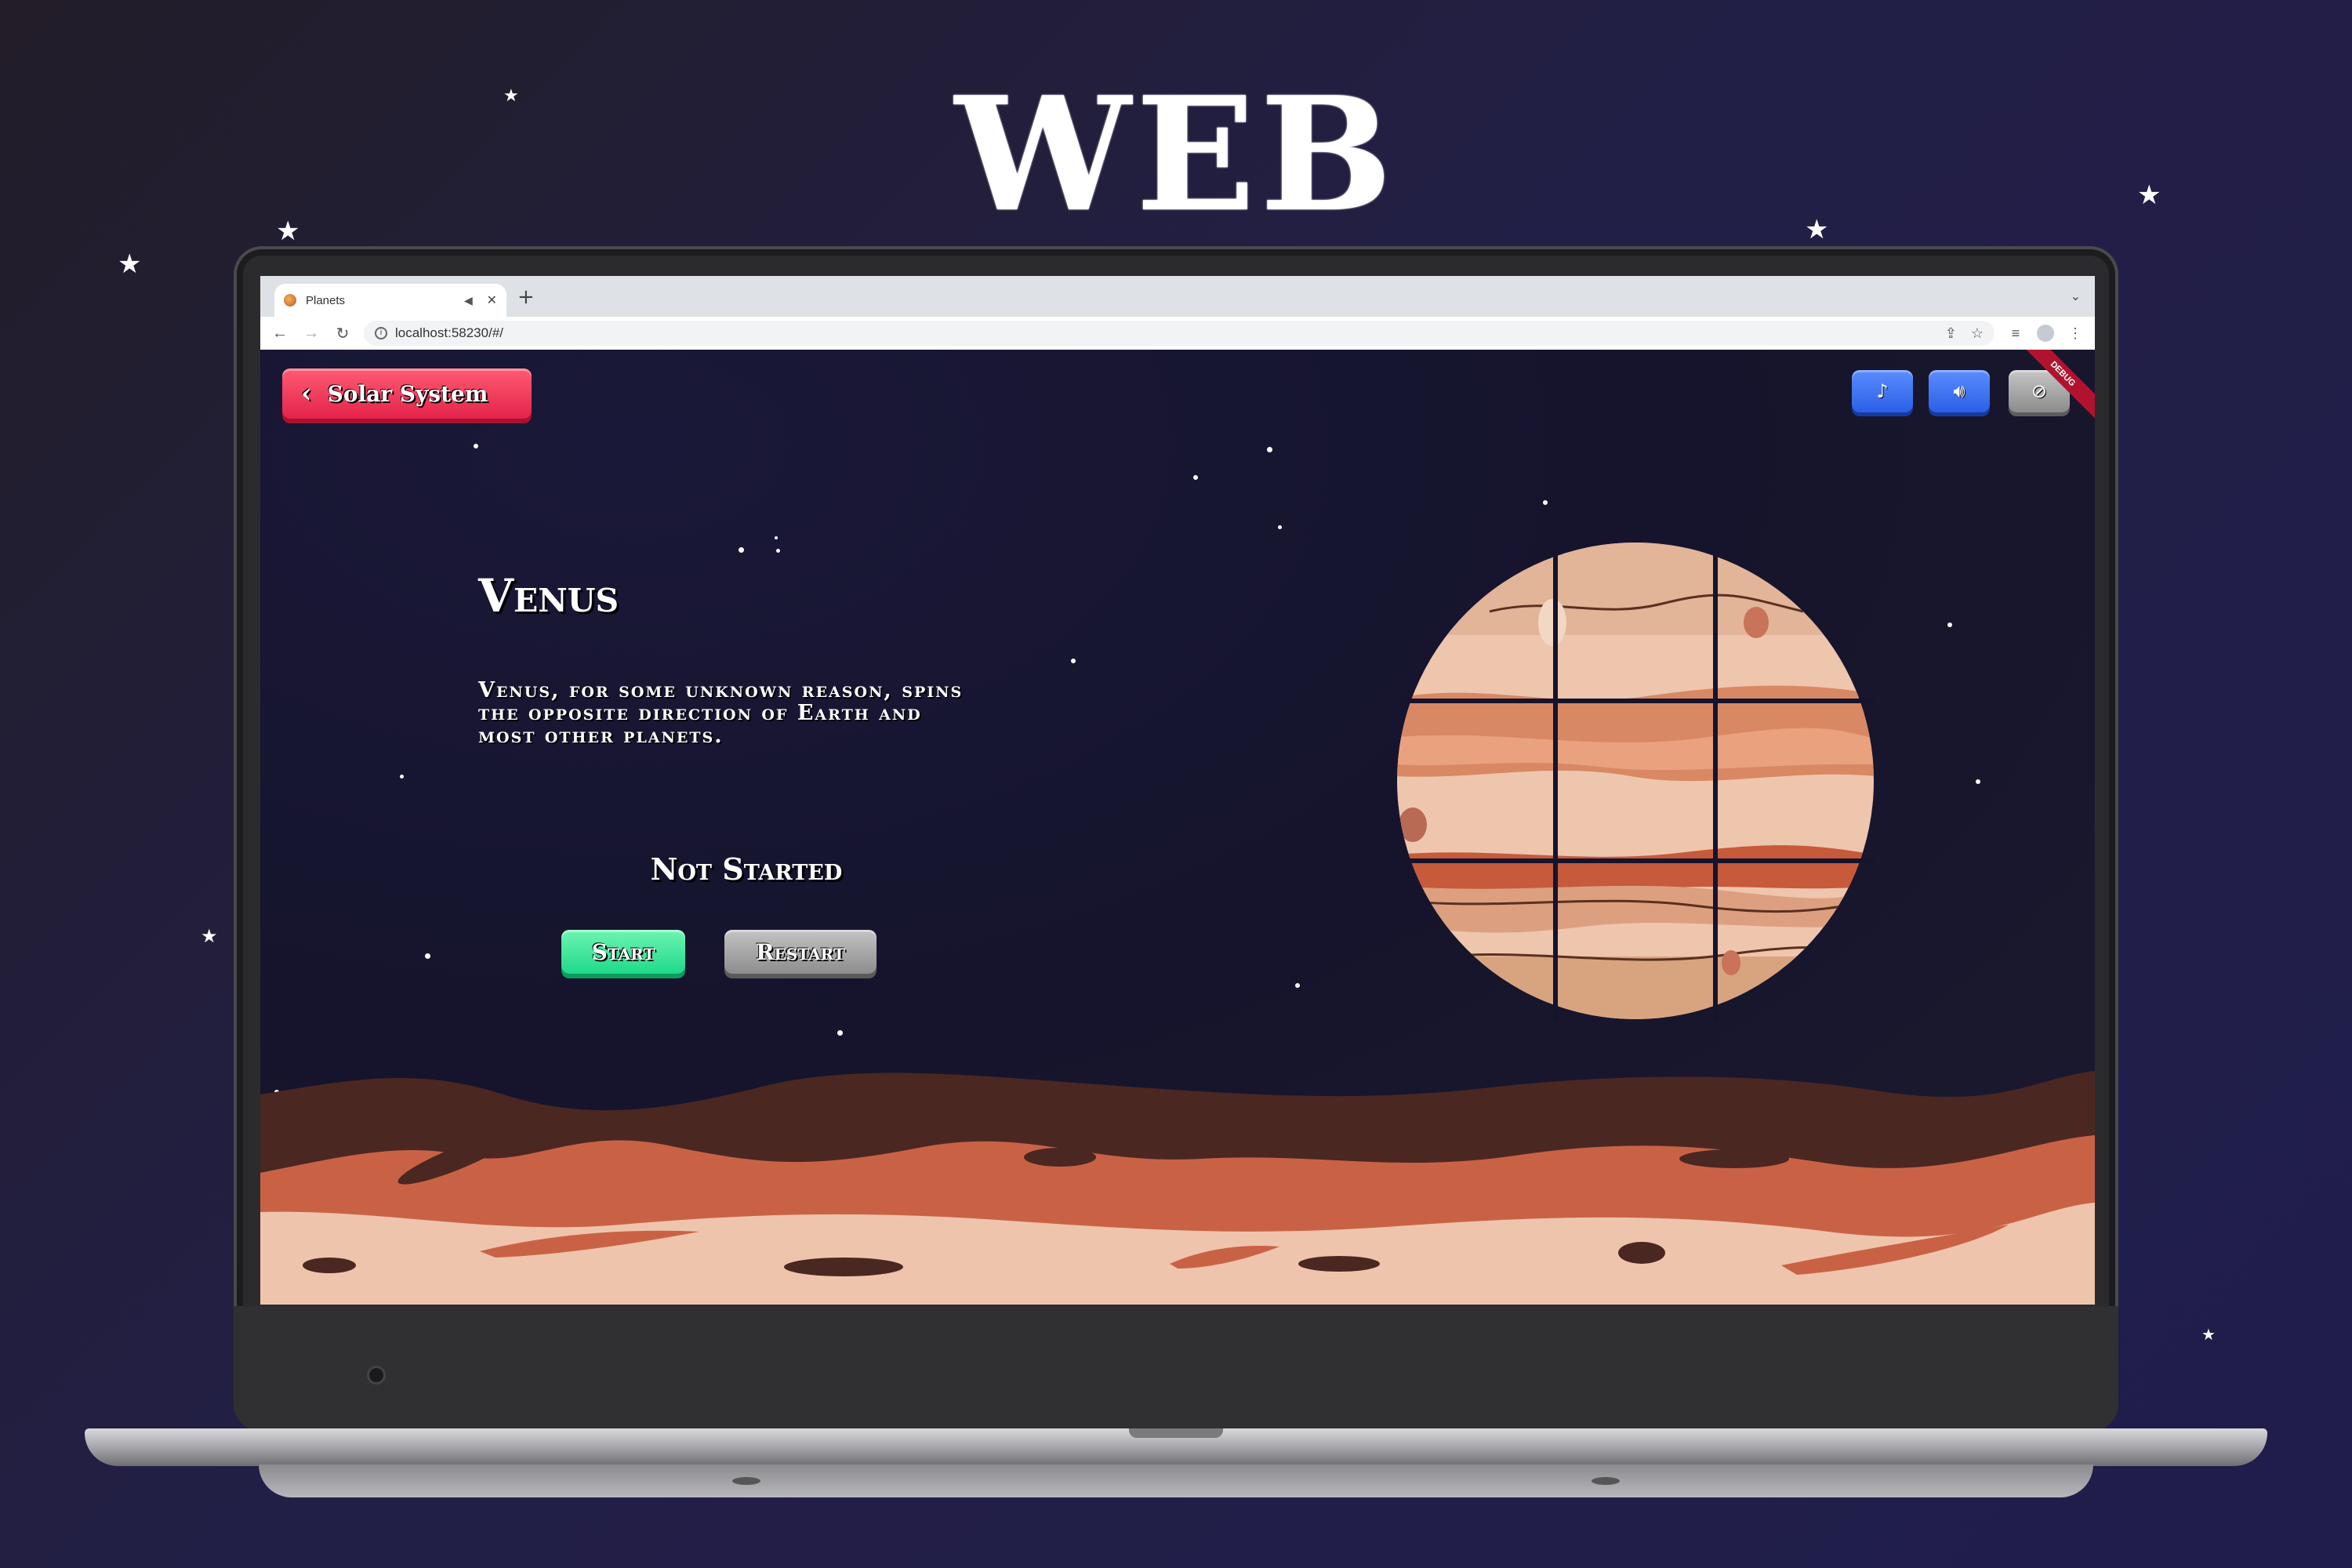 This screenshot has height=1568, width=2352. I want to click on music-toggle-button: ♪, so click(1882, 391).